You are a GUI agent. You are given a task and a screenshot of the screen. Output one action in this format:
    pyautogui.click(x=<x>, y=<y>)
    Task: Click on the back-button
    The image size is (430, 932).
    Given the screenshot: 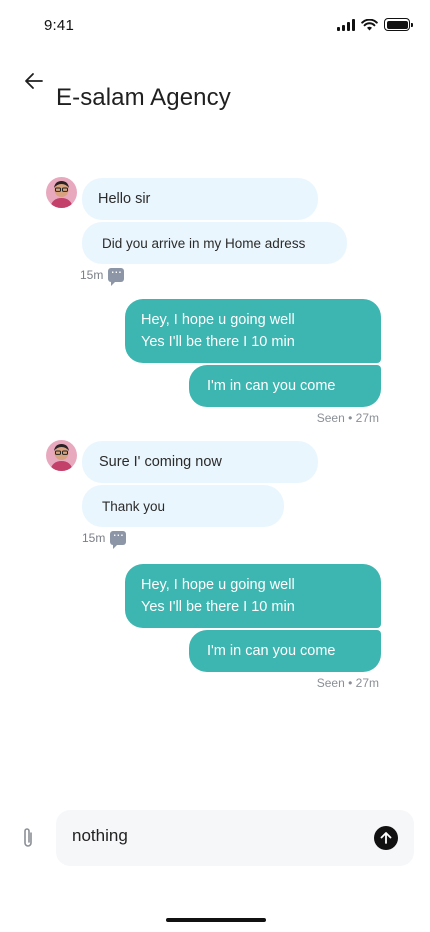 What is the action you would take?
    pyautogui.click(x=35, y=81)
    